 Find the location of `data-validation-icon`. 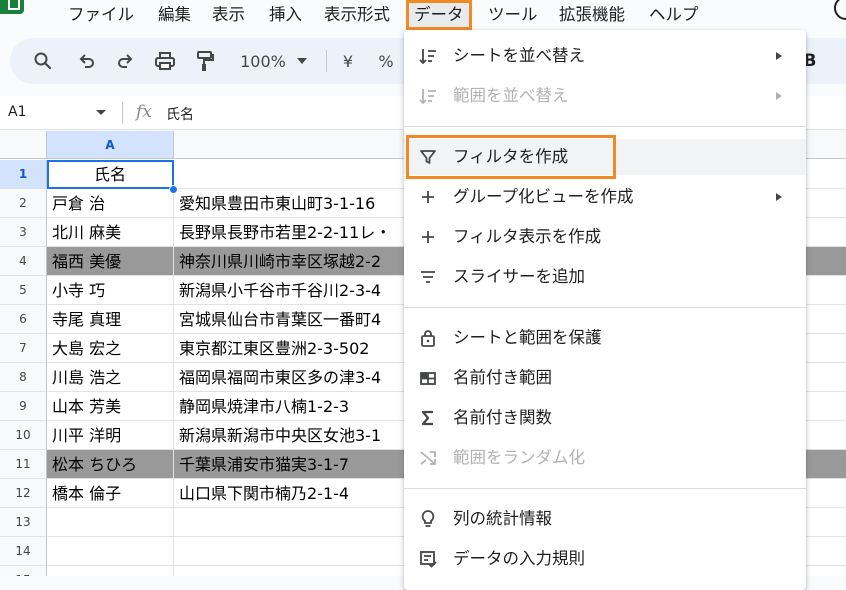

data-validation-icon is located at coordinates (428, 559).